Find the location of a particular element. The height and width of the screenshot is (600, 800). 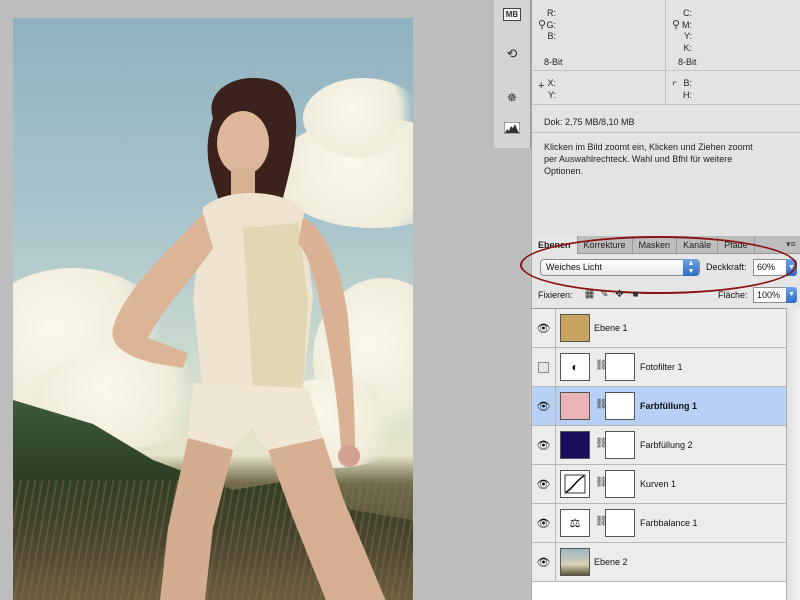

blend-mode-value: Weiches Licht is located at coordinates (574, 267).